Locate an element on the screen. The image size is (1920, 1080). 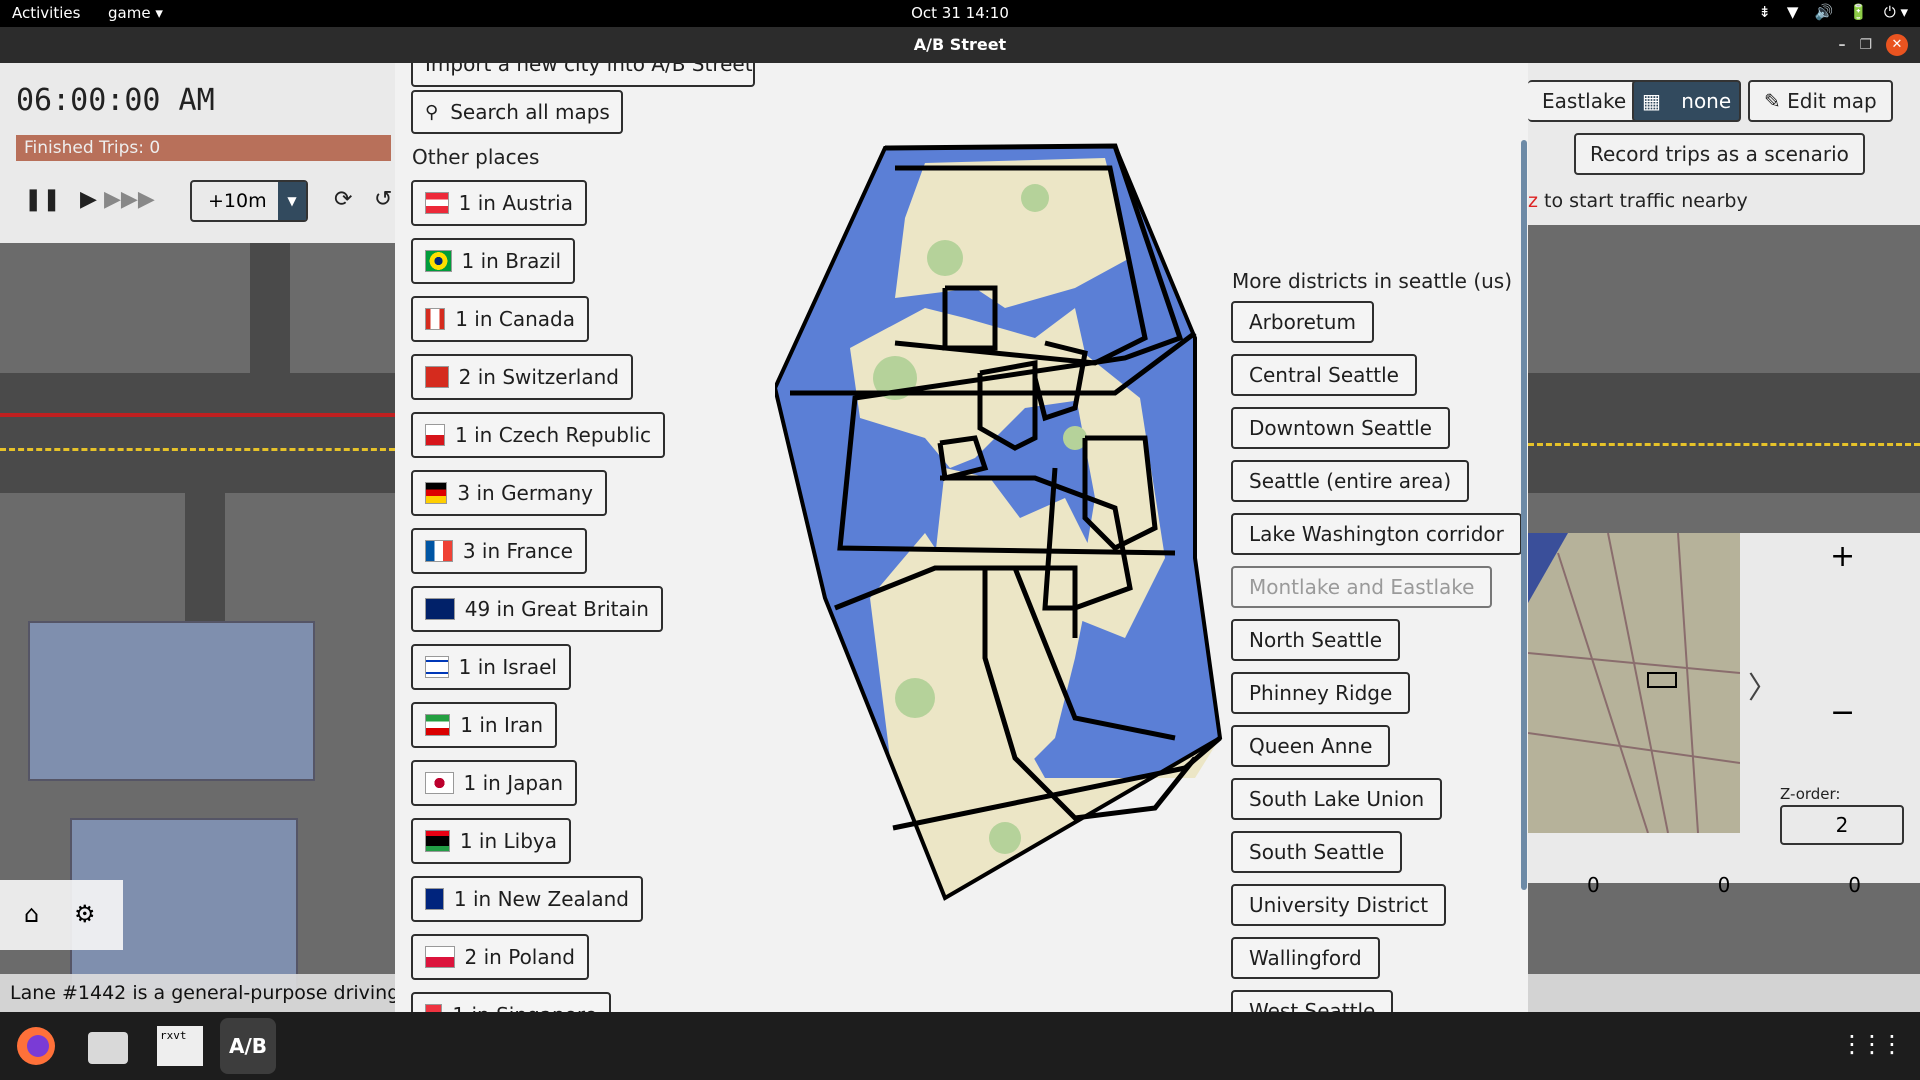
country-button: 1 in New Zealand is located at coordinates (527, 899).